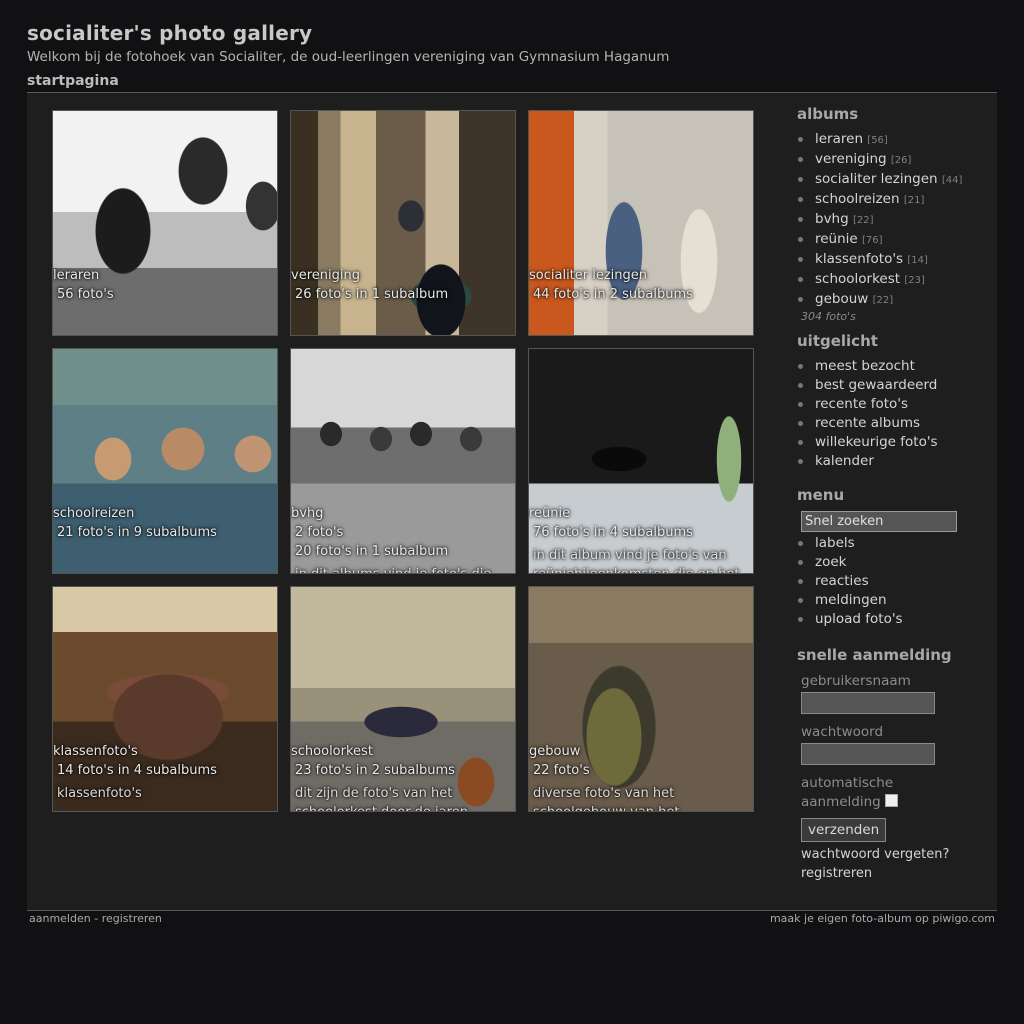  What do you see at coordinates (403, 751) in the screenshot?
I see `album-name: schoolorkest` at bounding box center [403, 751].